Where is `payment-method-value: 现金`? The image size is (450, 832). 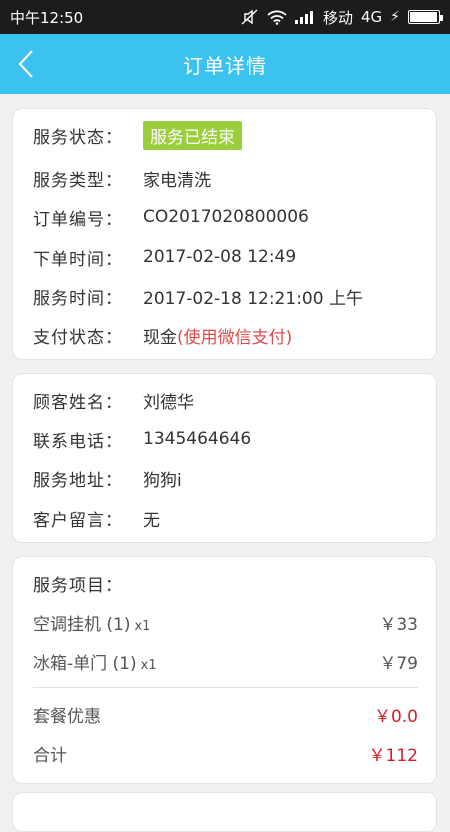
payment-method-value: 现金 is located at coordinates (160, 337).